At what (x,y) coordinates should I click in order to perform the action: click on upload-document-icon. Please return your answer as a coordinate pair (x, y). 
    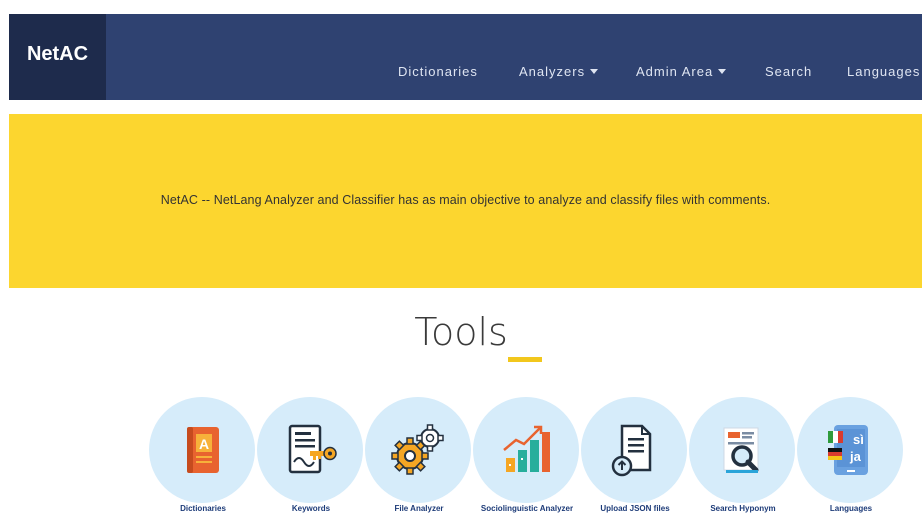
    Looking at the image, I should click on (631, 450).